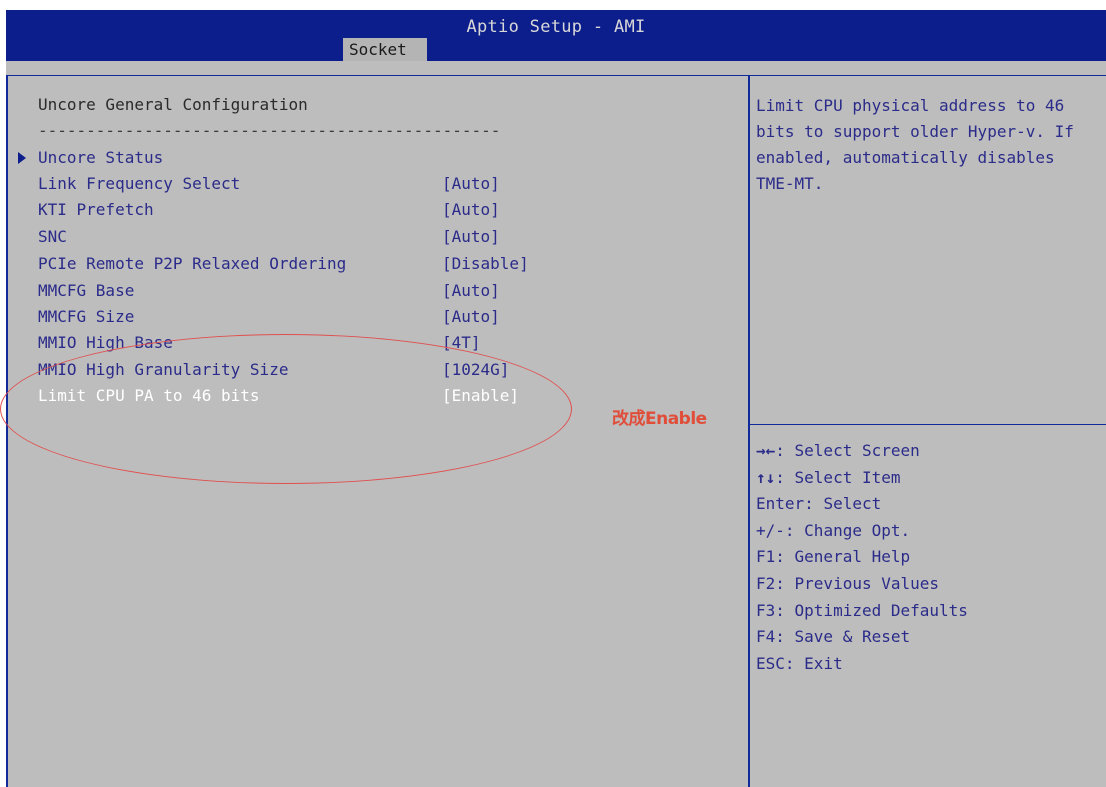 This screenshot has width=1106, height=787. I want to click on key-symbol: F2, so click(766, 583).